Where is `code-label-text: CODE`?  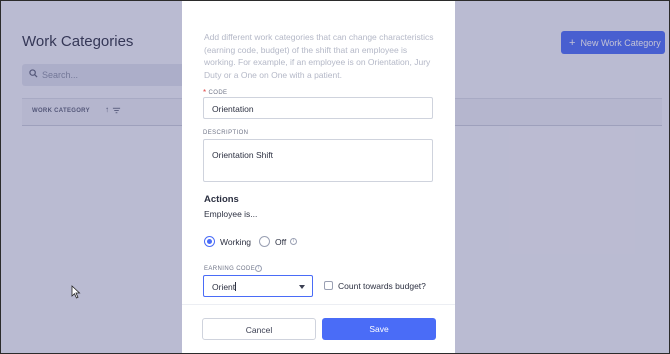 code-label-text: CODE is located at coordinates (218, 93).